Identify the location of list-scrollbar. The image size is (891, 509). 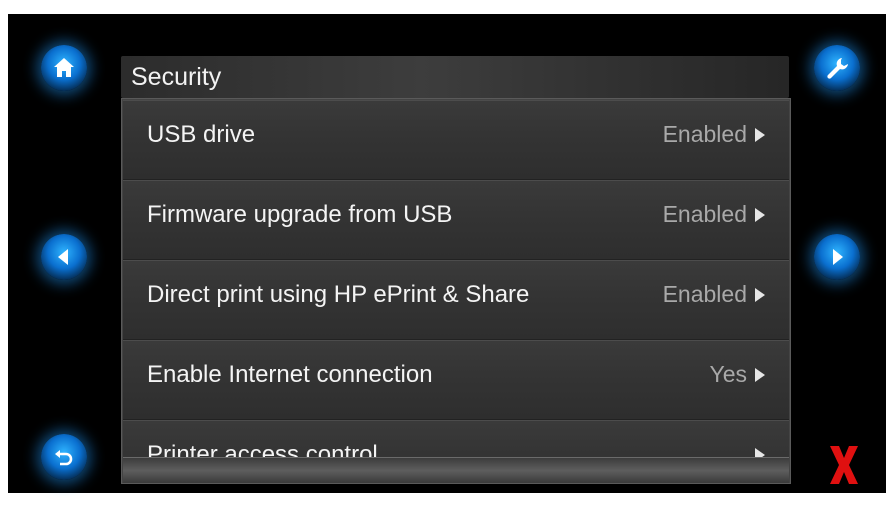
(456, 470).